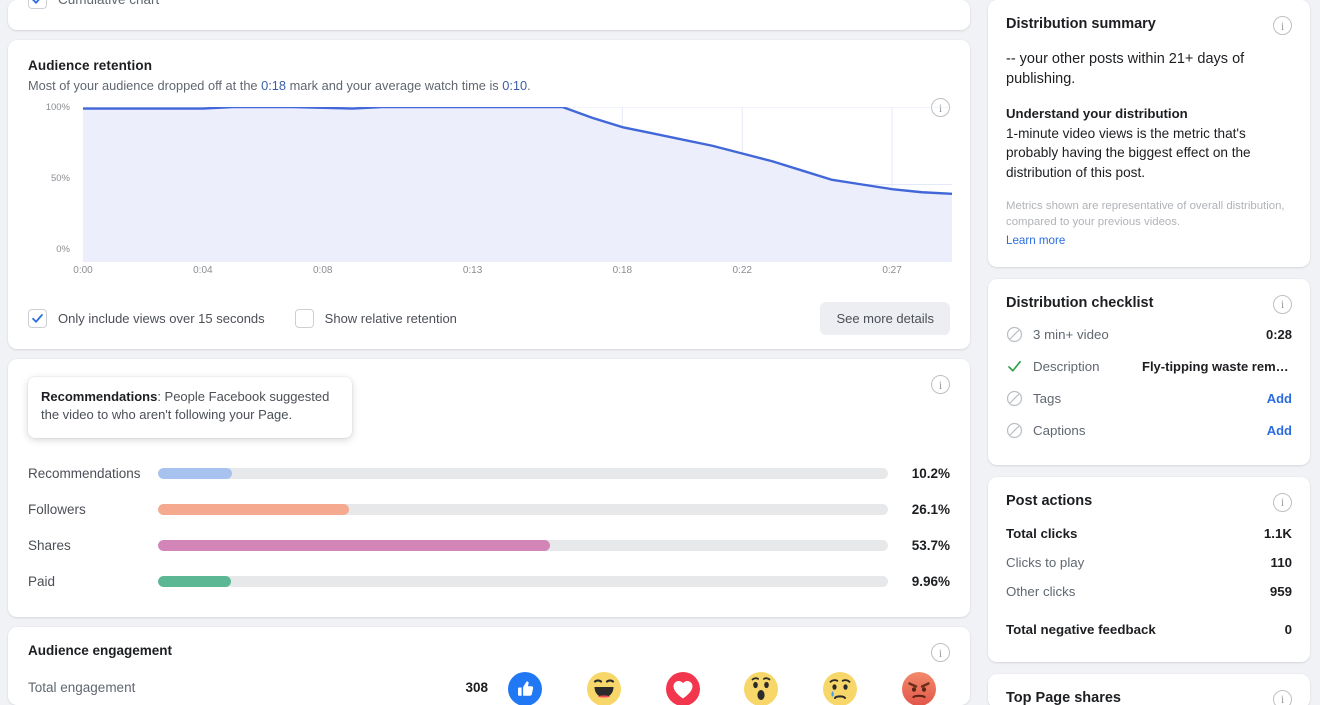 The image size is (1320, 705). I want to click on top-page-shares-card: Top Page shares i, so click(1149, 689).